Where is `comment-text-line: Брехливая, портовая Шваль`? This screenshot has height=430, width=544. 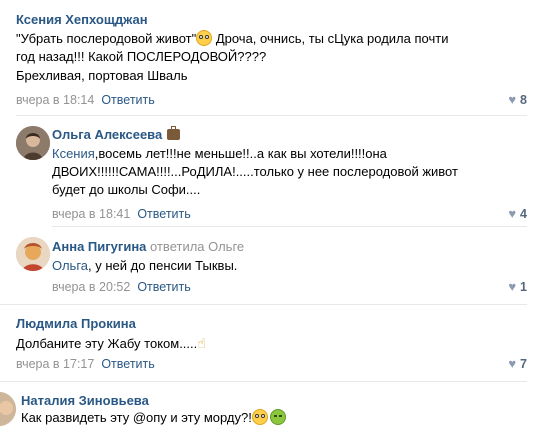
comment-text-line: Брехливая, портовая Шваль is located at coordinates (102, 75).